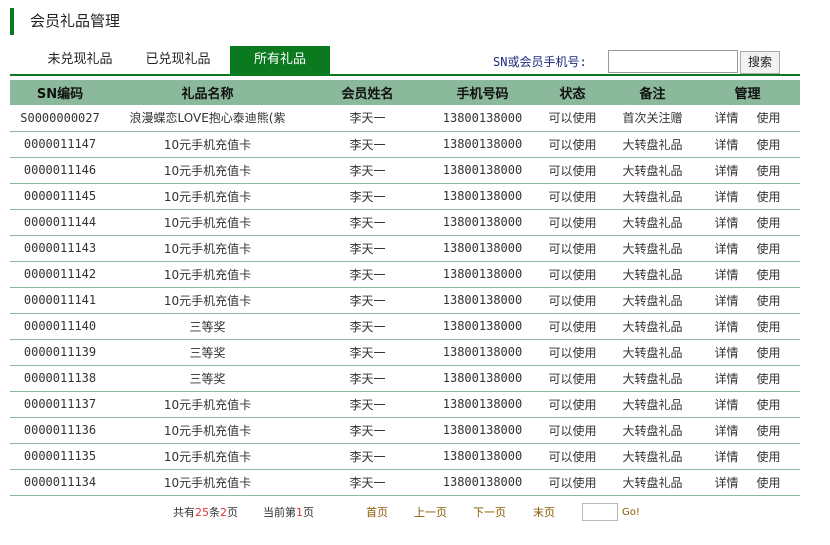 The image size is (830, 545). Describe the element at coordinates (60, 222) in the screenshot. I see `sn-cell: 0000011144` at that location.